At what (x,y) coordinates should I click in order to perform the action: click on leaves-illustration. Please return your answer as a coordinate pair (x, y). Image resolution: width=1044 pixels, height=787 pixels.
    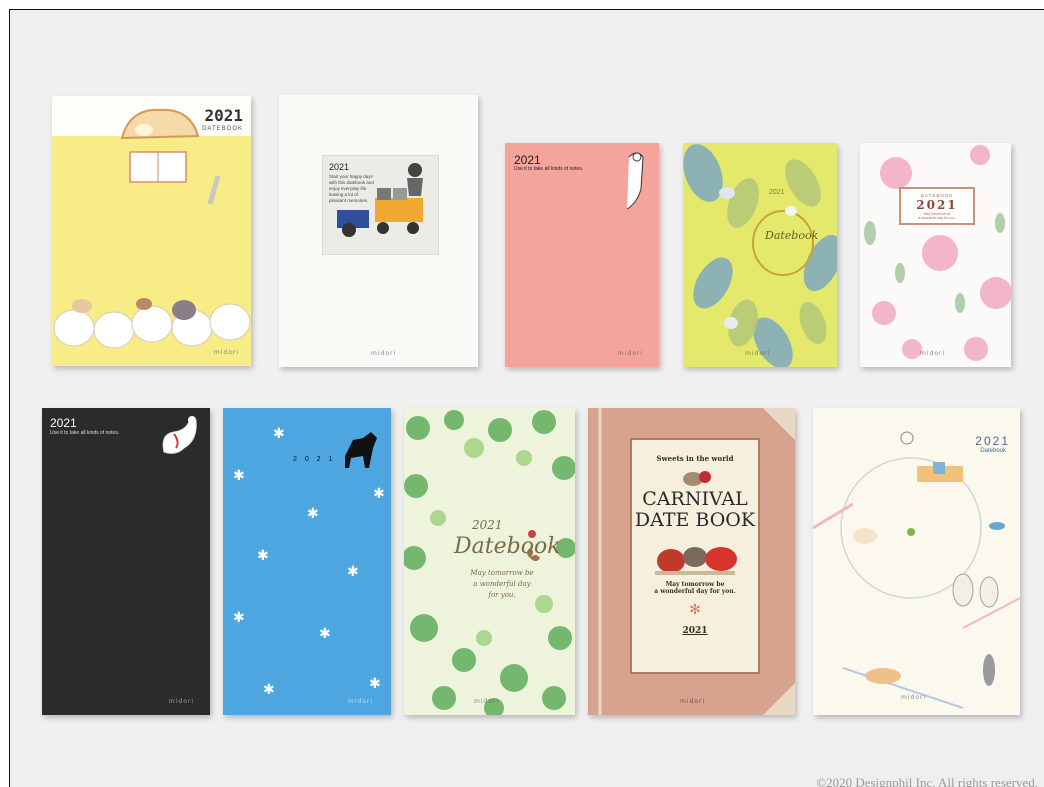
    Looking at the image, I should click on (760, 255).